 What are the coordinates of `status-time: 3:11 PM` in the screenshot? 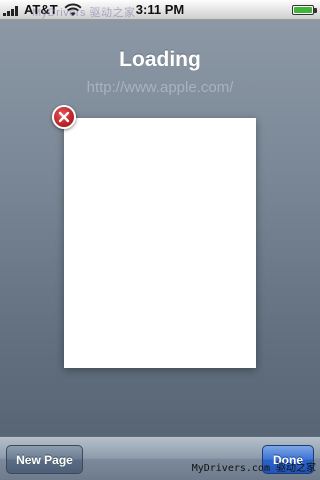 It's located at (160, 9).